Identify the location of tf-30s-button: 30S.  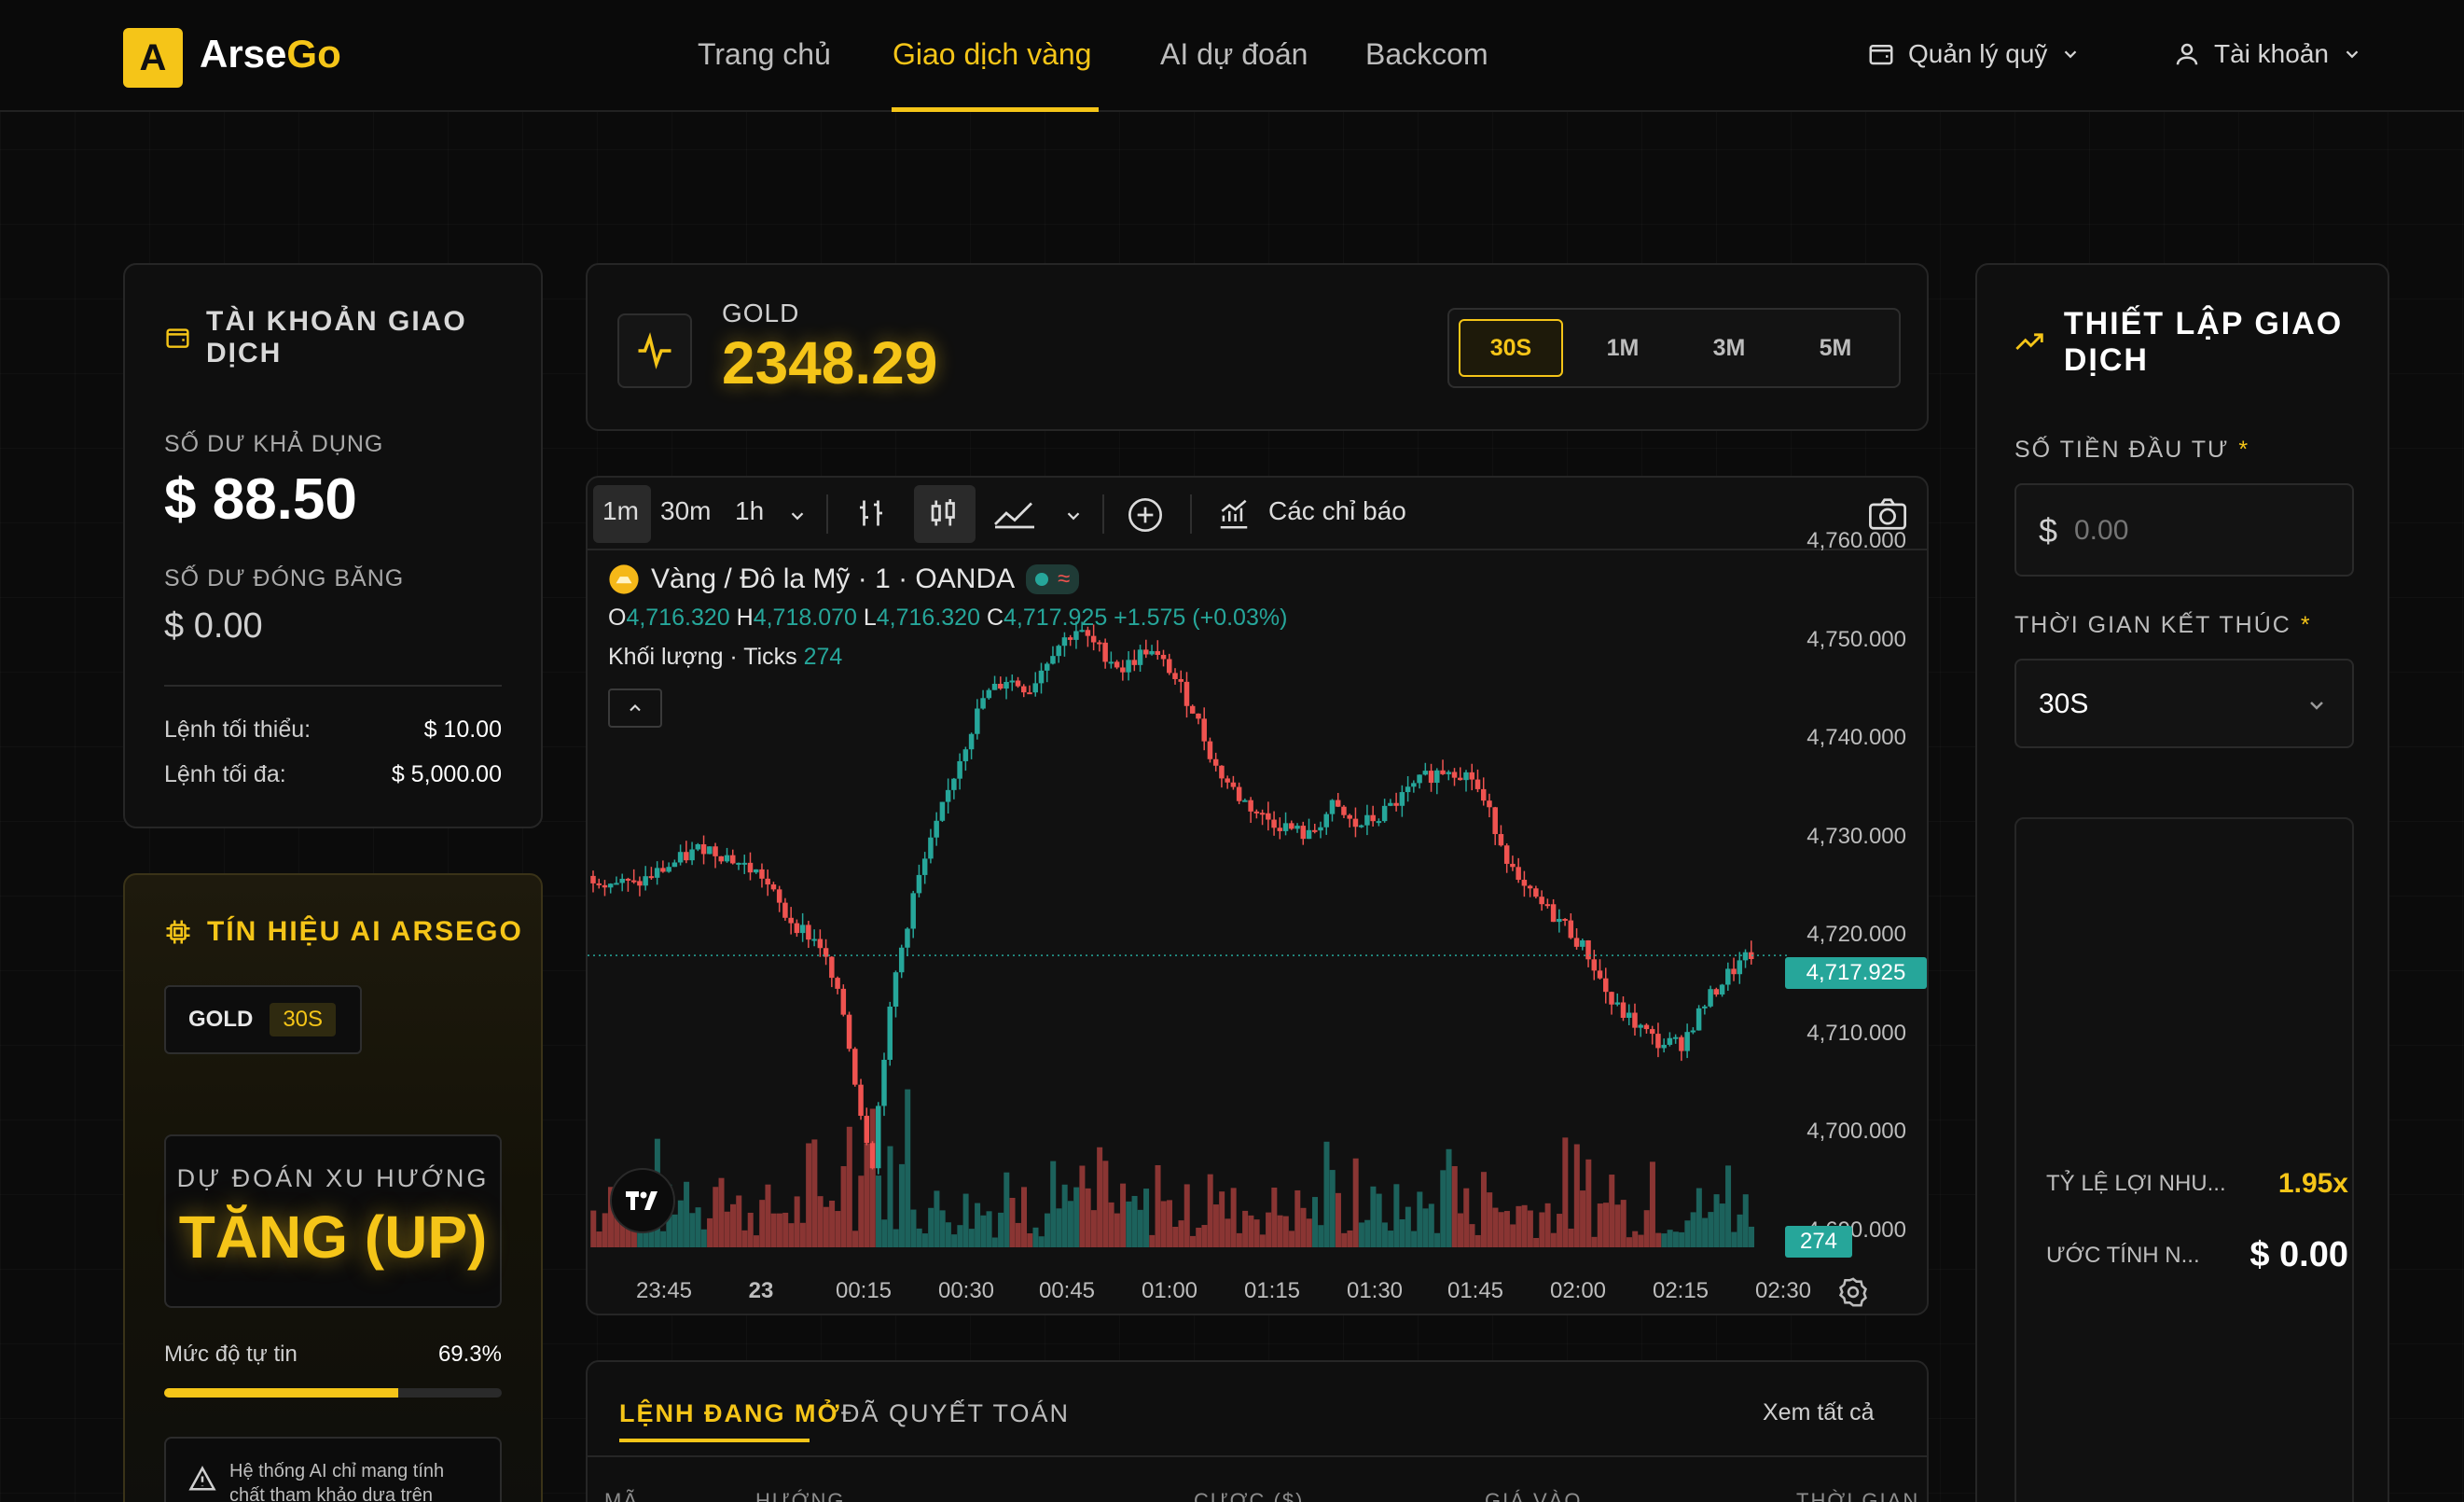
(1511, 348).